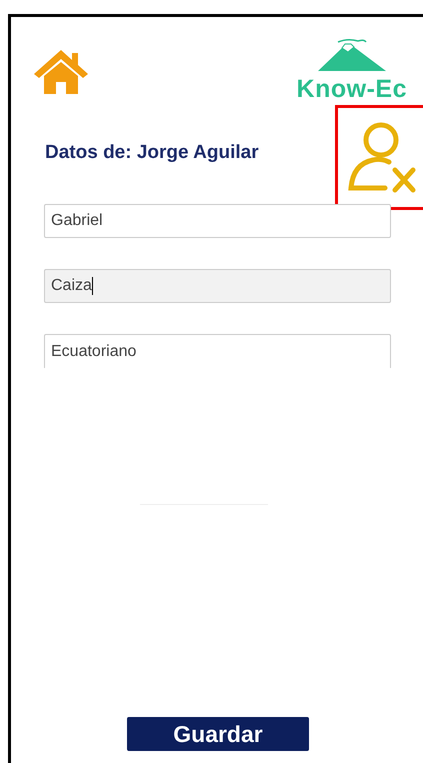 The width and height of the screenshot is (423, 763). I want to click on input-field: Gabriel, so click(217, 221).